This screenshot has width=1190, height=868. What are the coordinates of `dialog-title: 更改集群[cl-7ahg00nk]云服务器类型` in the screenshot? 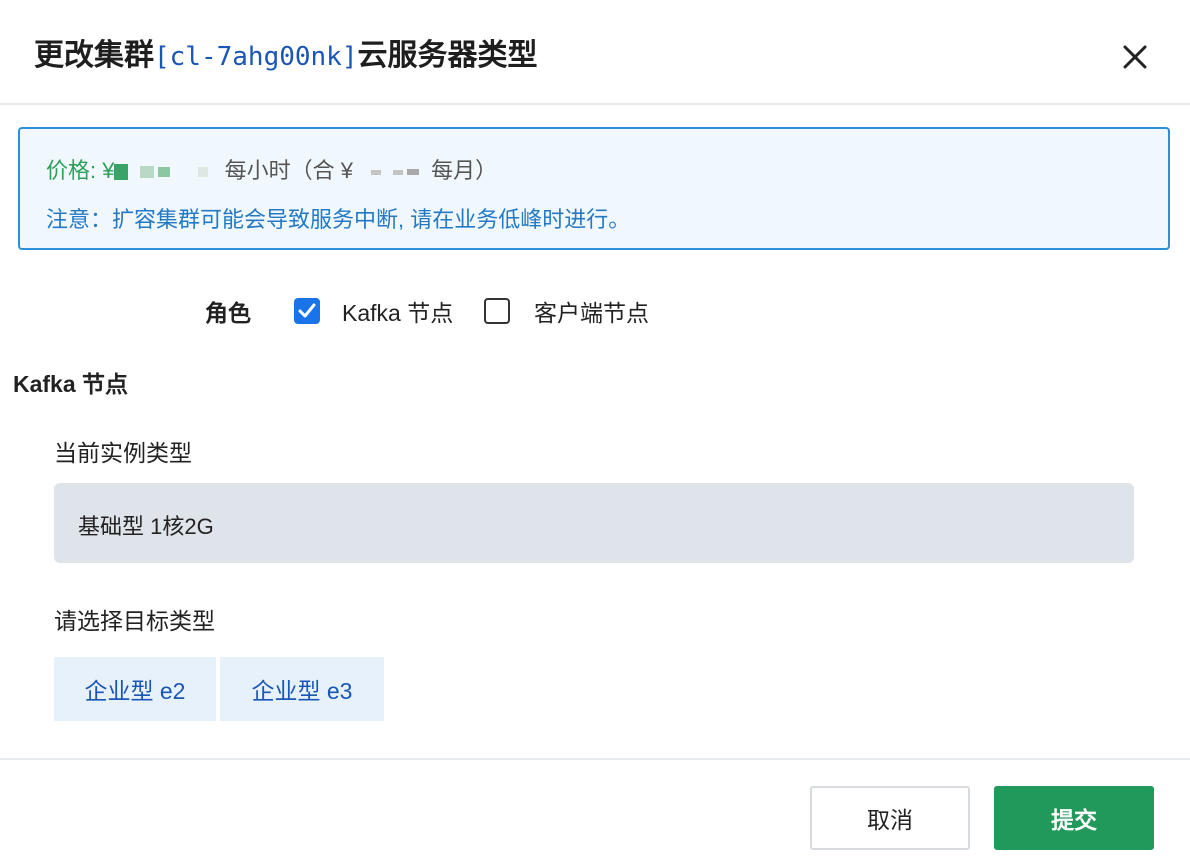 It's located at (286, 52).